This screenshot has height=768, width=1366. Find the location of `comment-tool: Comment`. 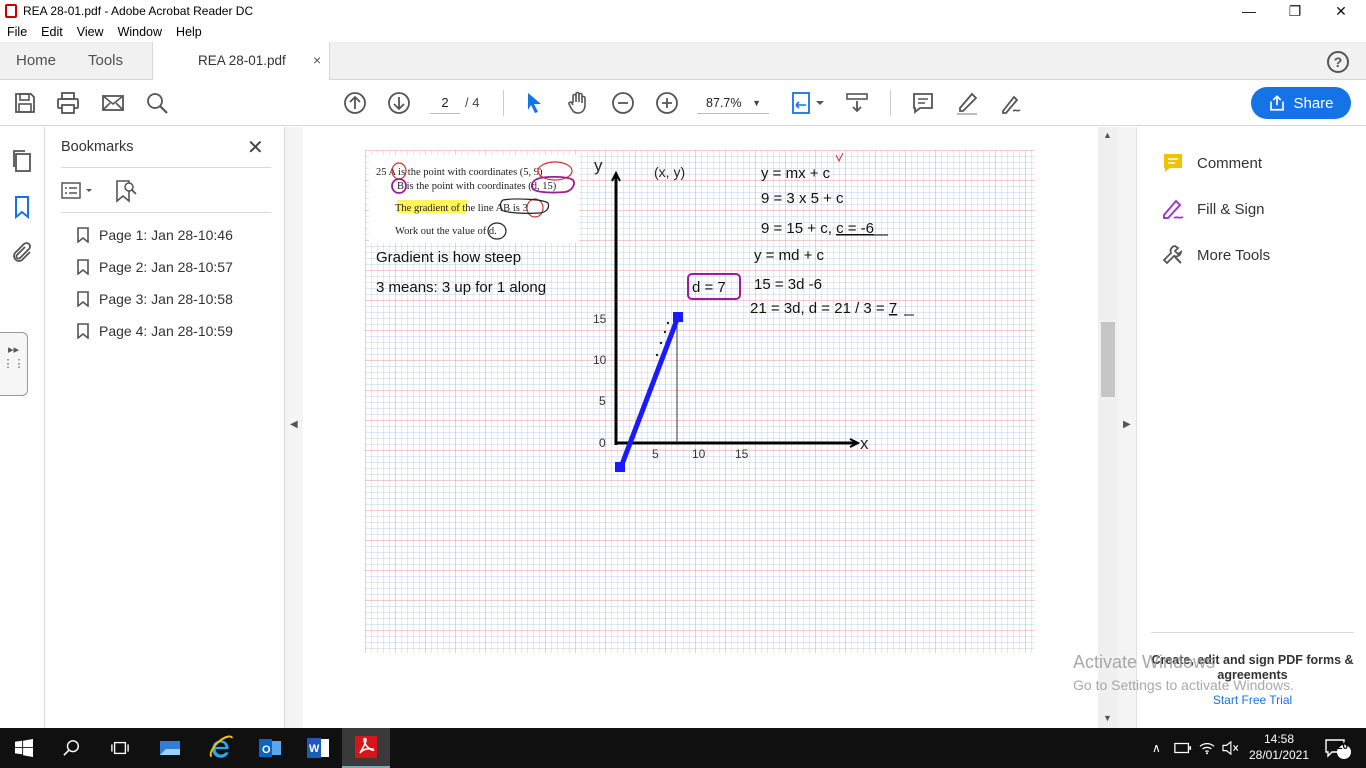

comment-tool: Comment is located at coordinates (1211, 163).